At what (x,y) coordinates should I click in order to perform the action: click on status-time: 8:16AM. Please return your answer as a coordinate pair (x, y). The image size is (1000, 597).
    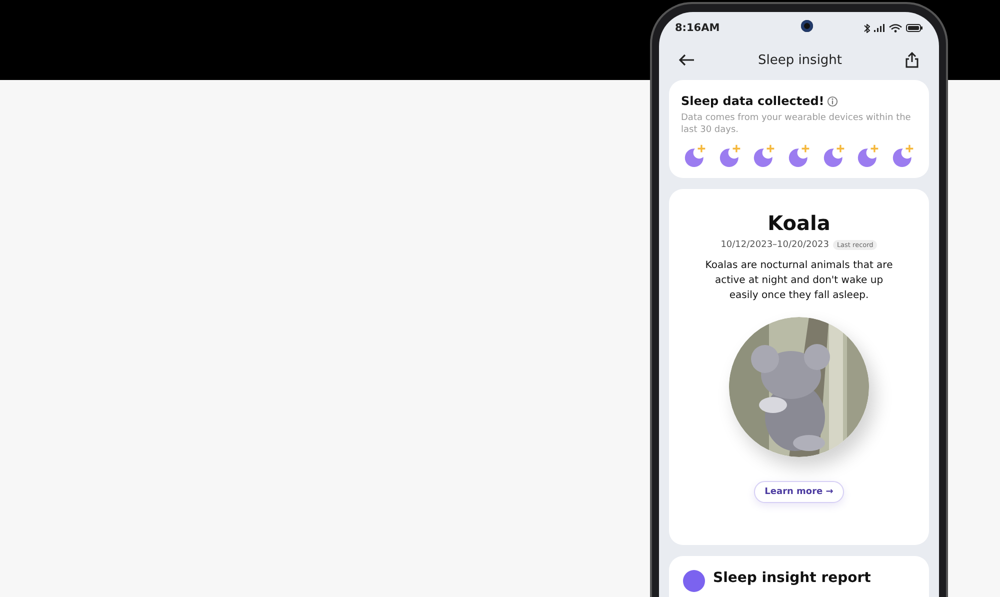
    Looking at the image, I should click on (697, 28).